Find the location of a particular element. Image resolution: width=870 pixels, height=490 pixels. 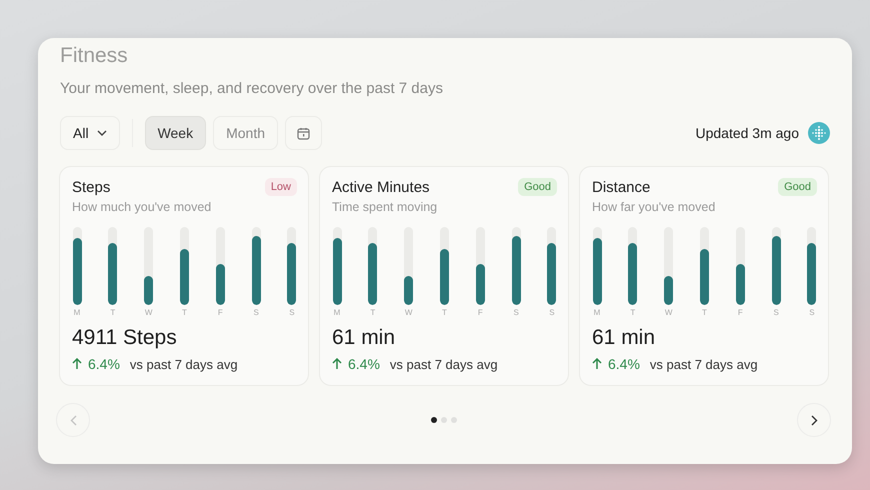

metric-value: 4911 Steps is located at coordinates (125, 338).